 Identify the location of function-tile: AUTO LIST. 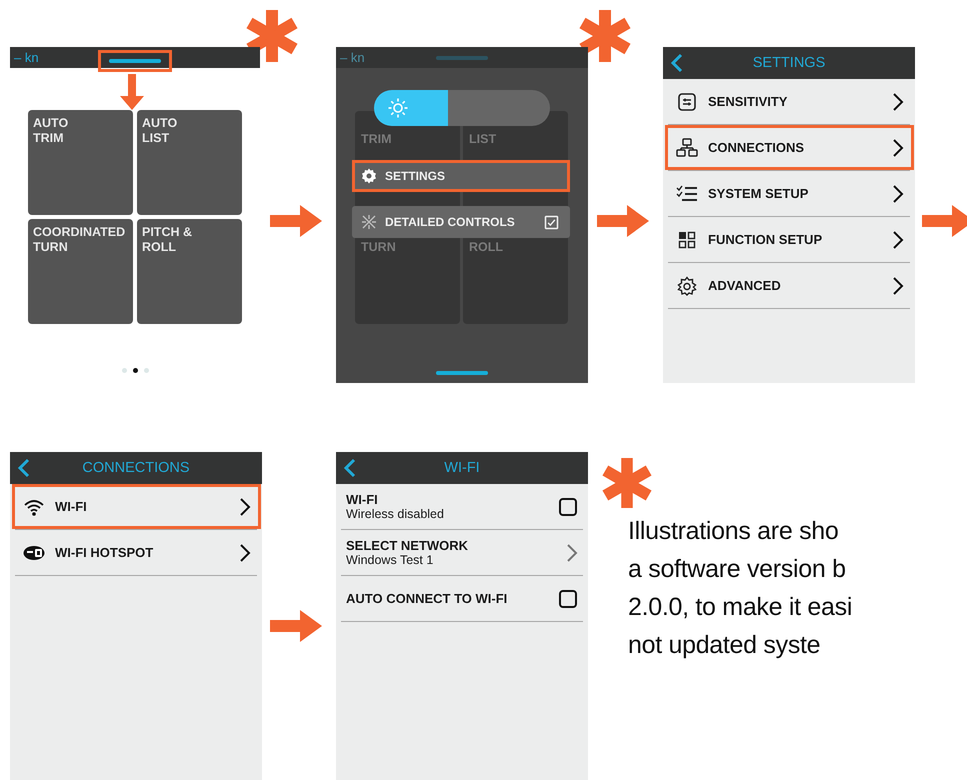
(189, 162).